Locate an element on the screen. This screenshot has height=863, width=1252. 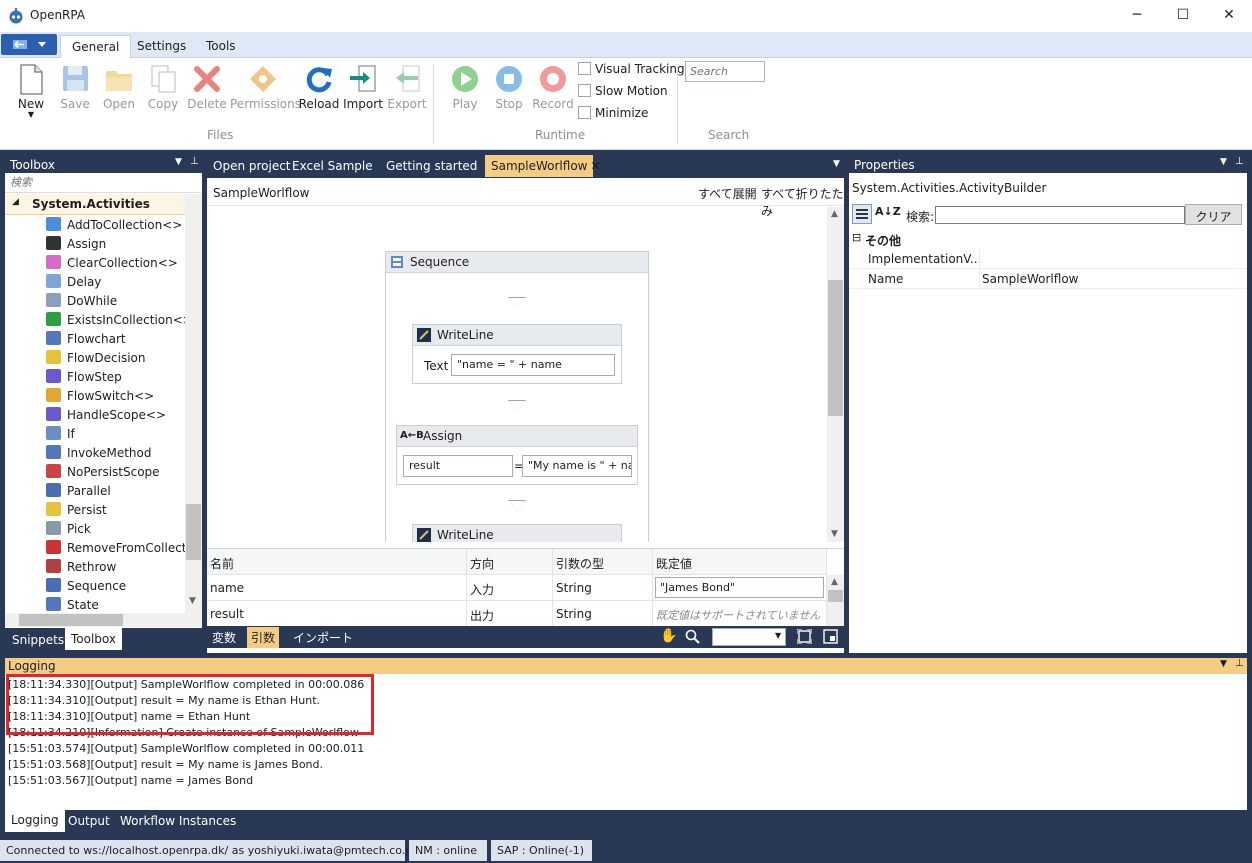
sort-alphabetical-icon: A↓Z is located at coordinates (888, 211).